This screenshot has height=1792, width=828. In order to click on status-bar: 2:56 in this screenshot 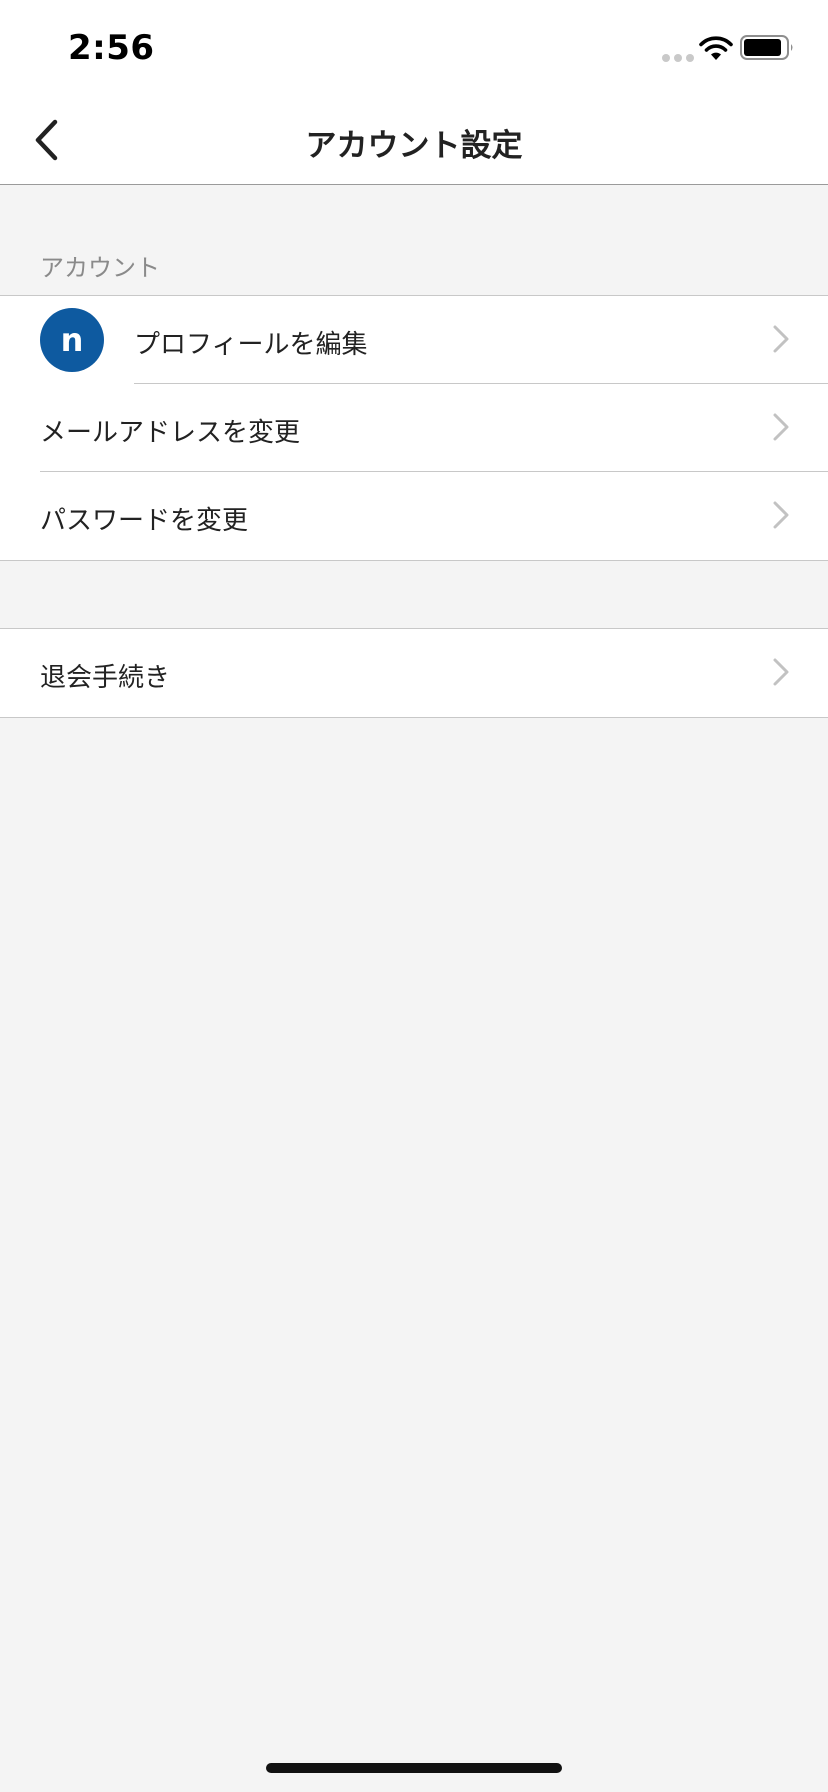, I will do `click(414, 48)`.